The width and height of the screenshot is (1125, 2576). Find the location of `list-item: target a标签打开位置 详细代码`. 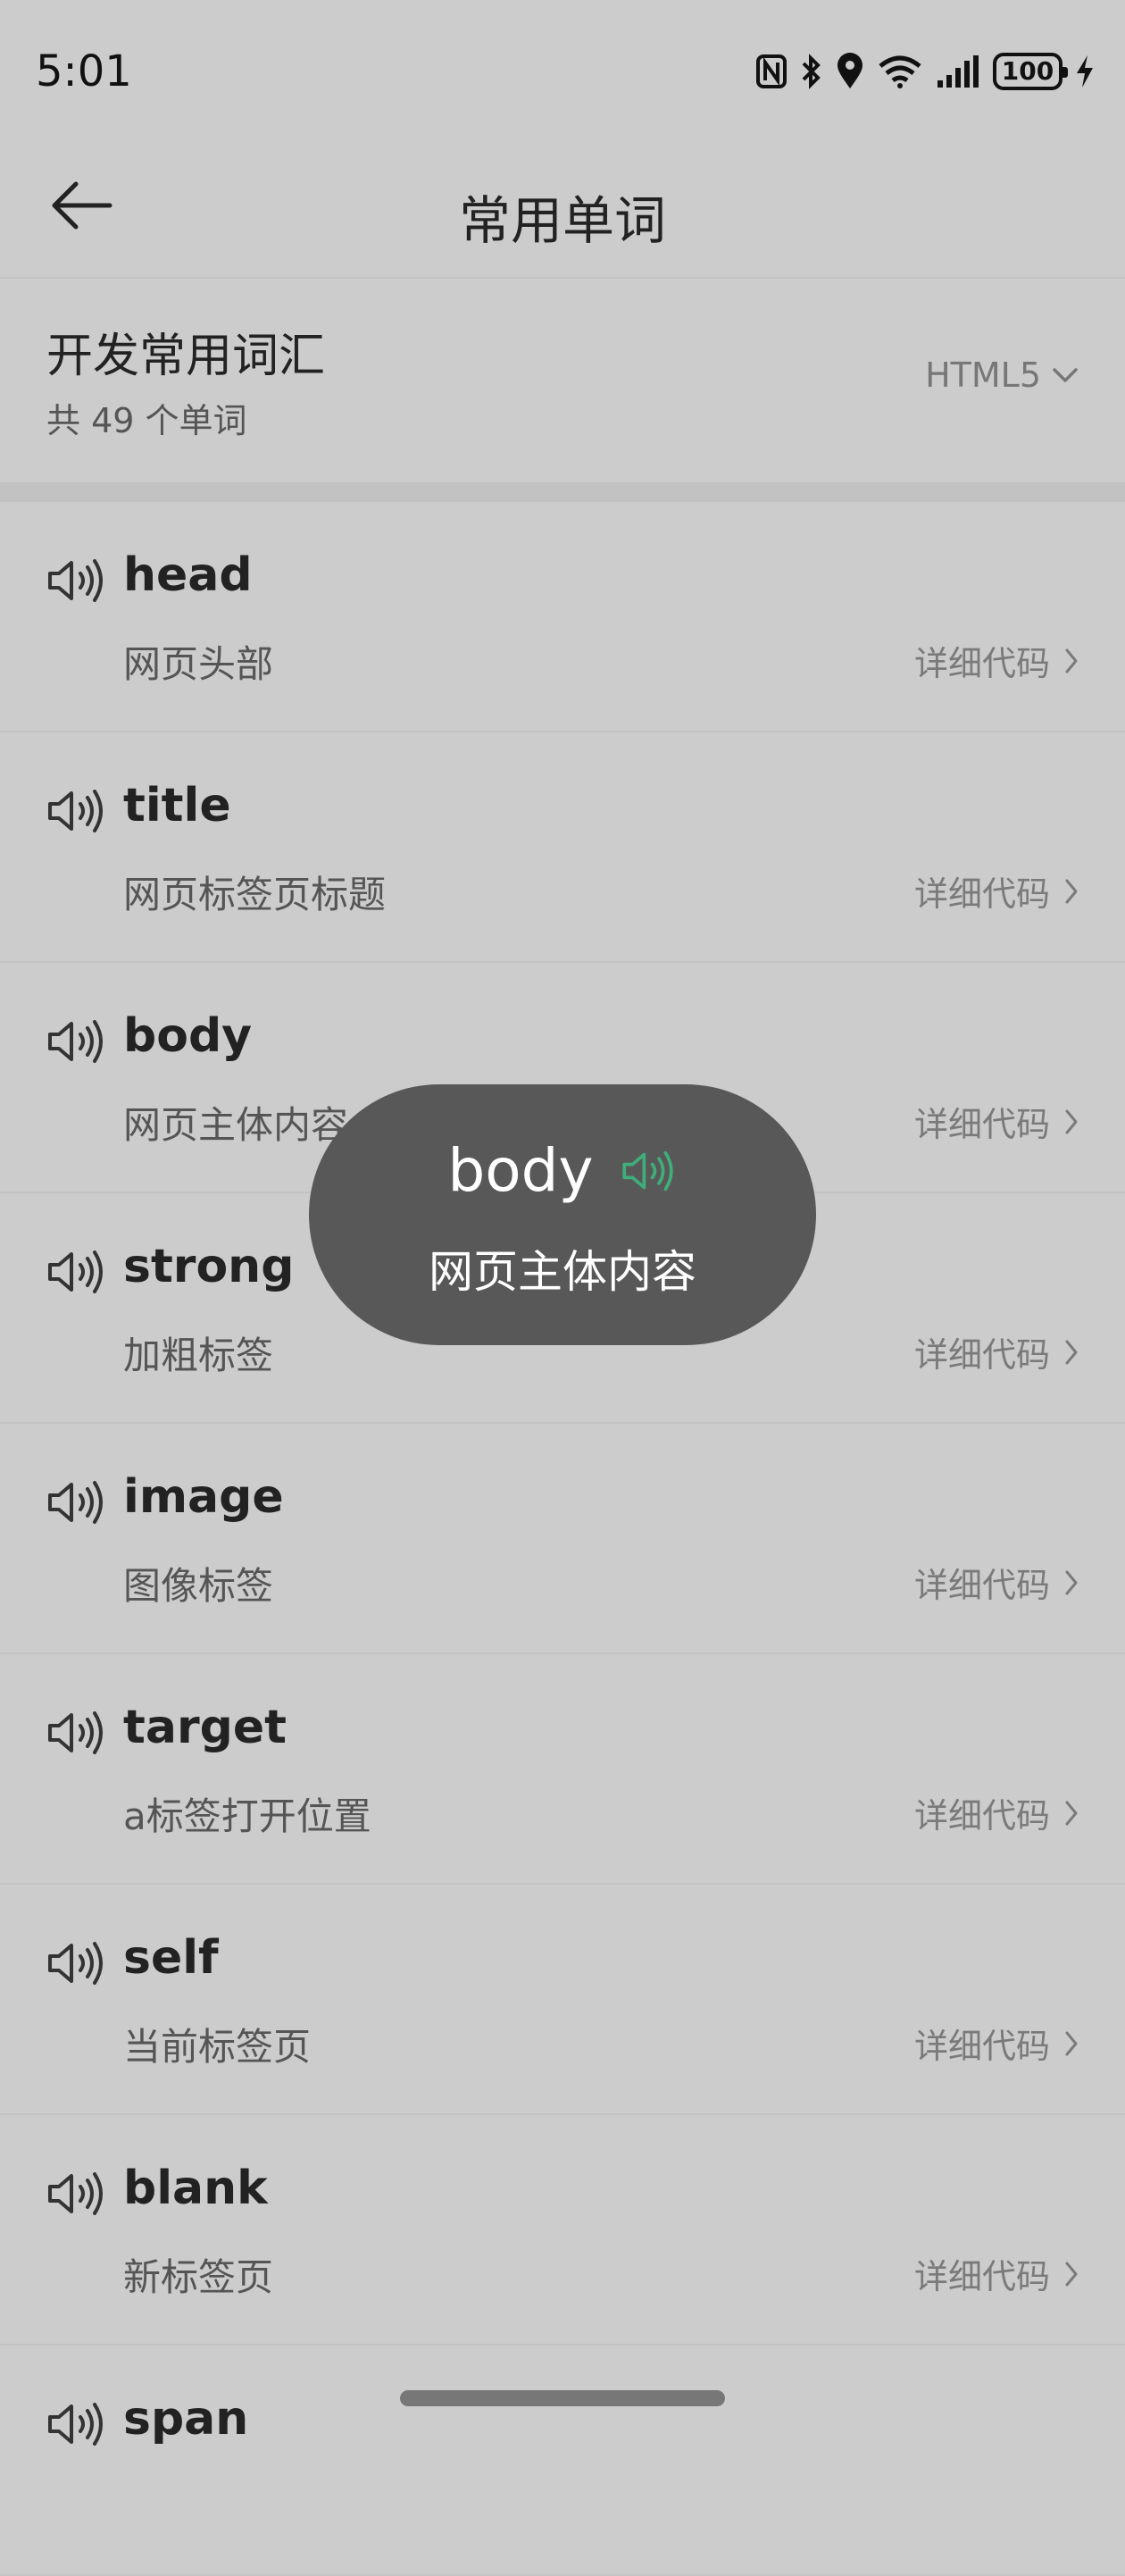

list-item: target a标签打开位置 详细代码 is located at coordinates (563, 1770).